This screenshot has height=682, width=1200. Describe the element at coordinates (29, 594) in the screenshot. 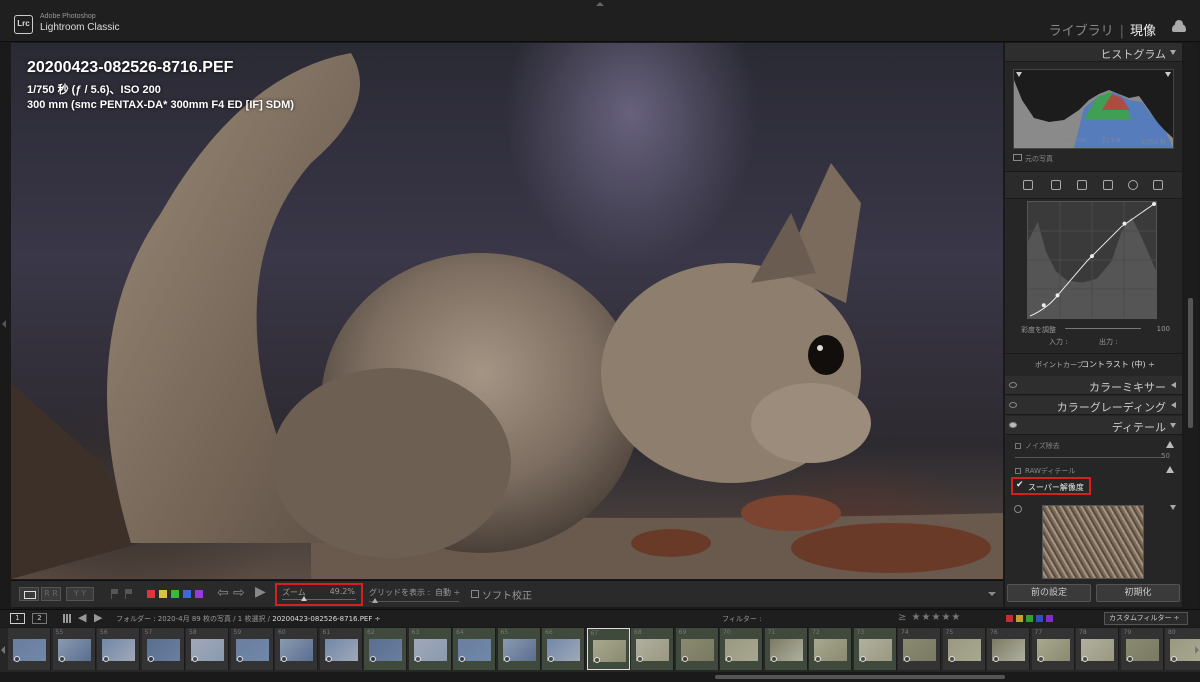

I see `loupe-view-button` at that location.